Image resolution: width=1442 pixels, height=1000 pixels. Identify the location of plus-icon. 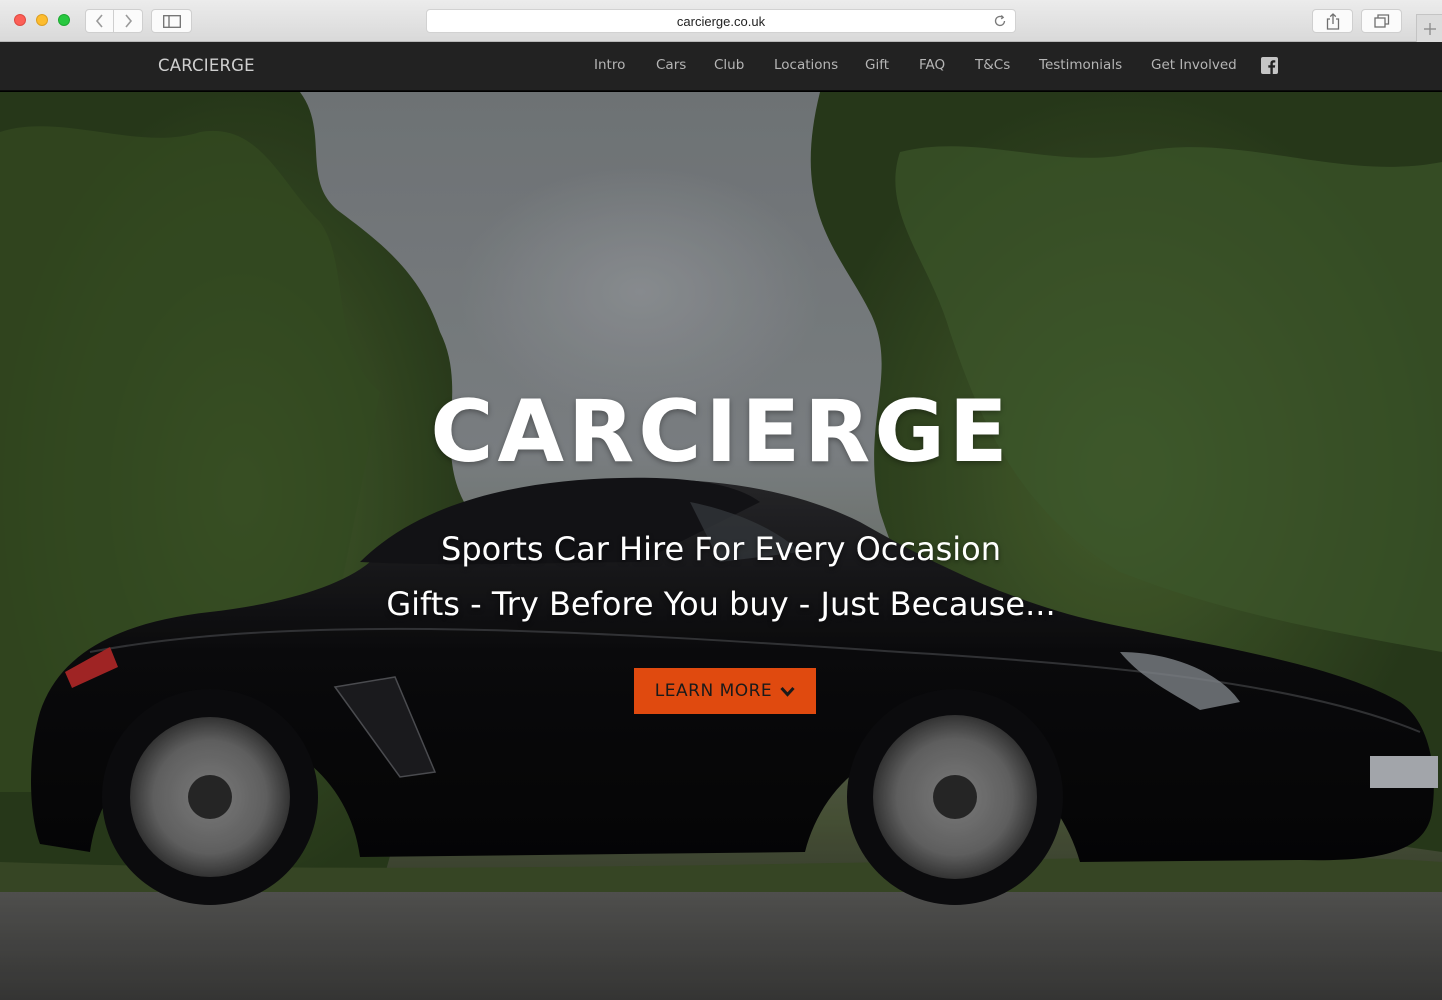
(1429, 28).